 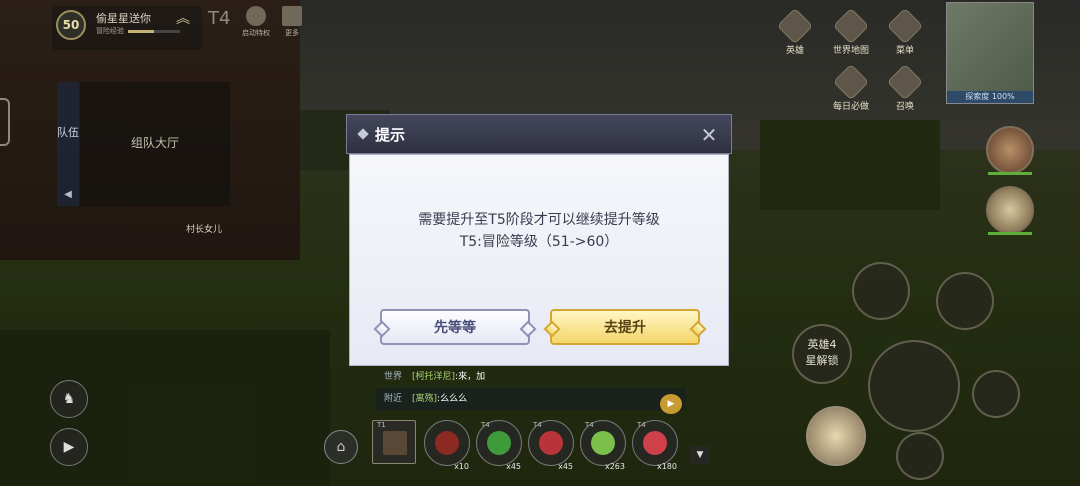 I want to click on more-label: 更多, so click(x=292, y=33).